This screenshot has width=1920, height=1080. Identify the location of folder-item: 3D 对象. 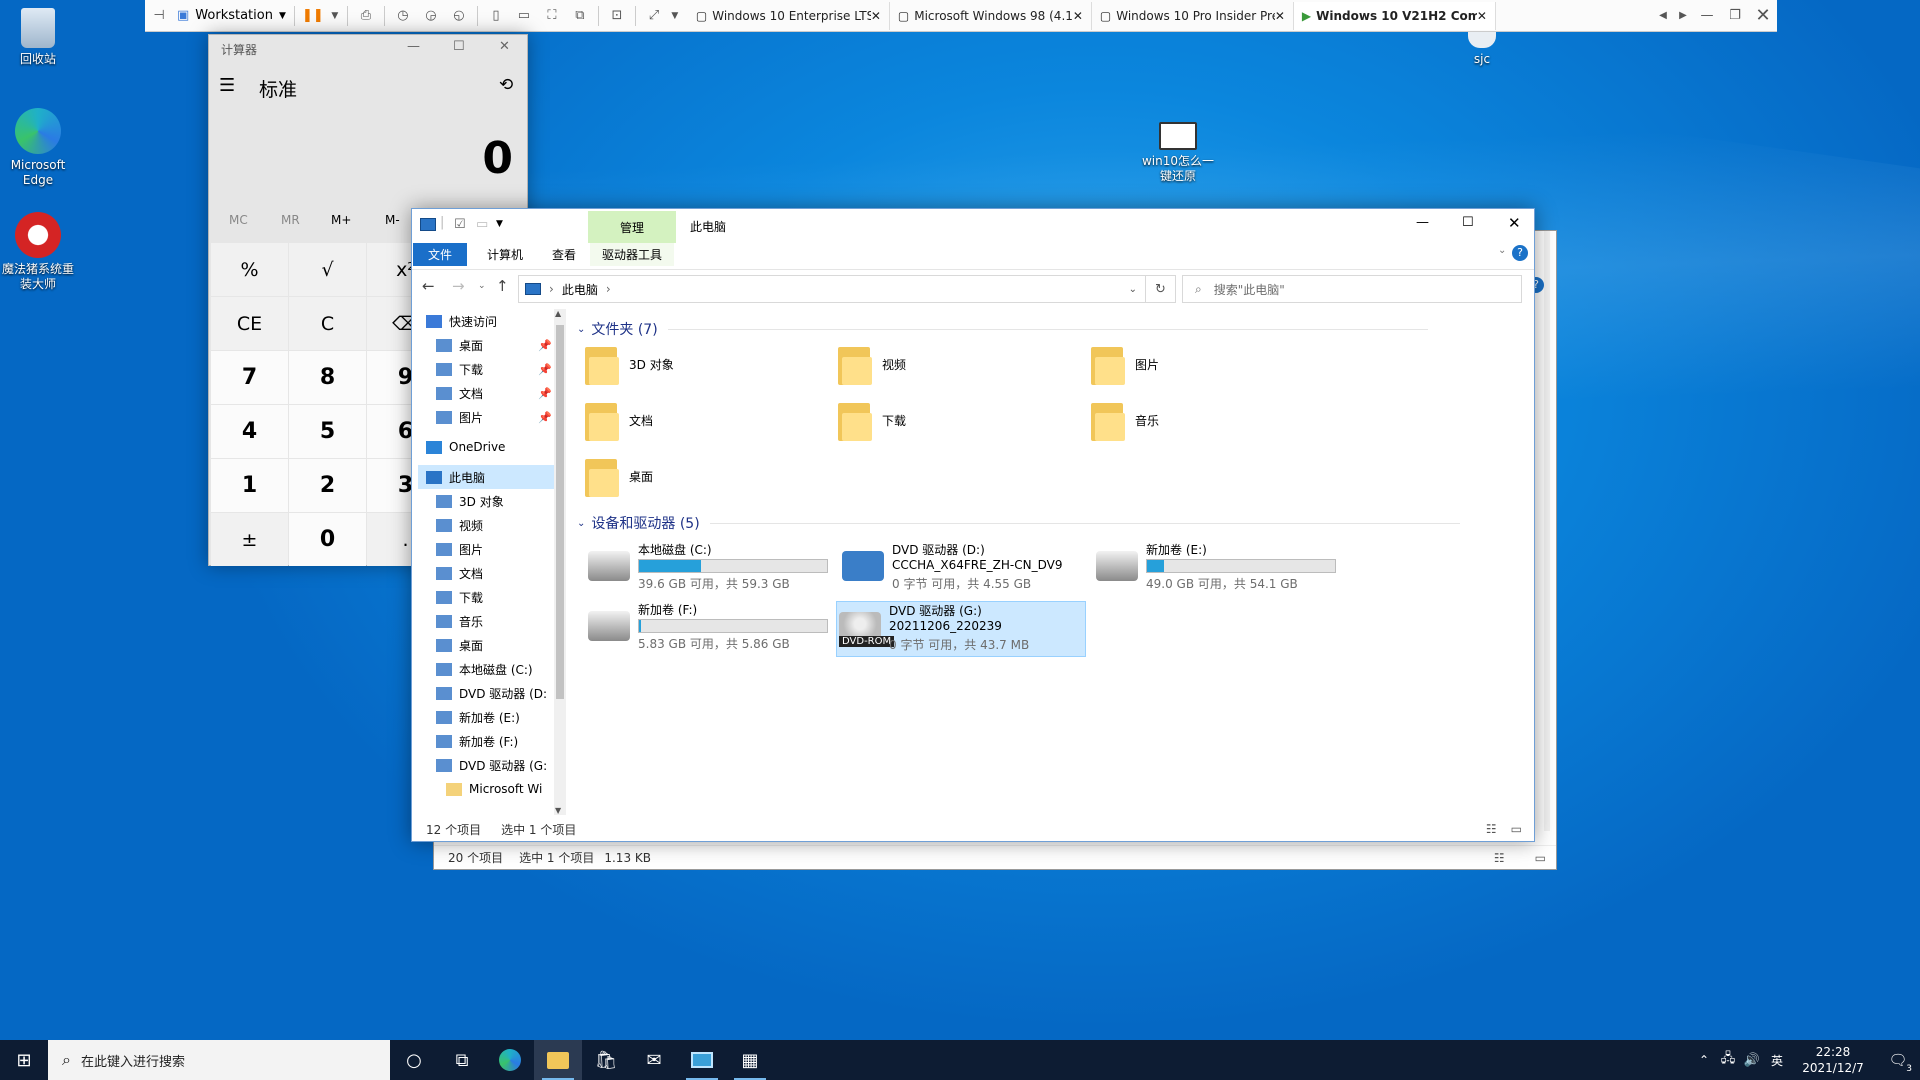
(710, 364).